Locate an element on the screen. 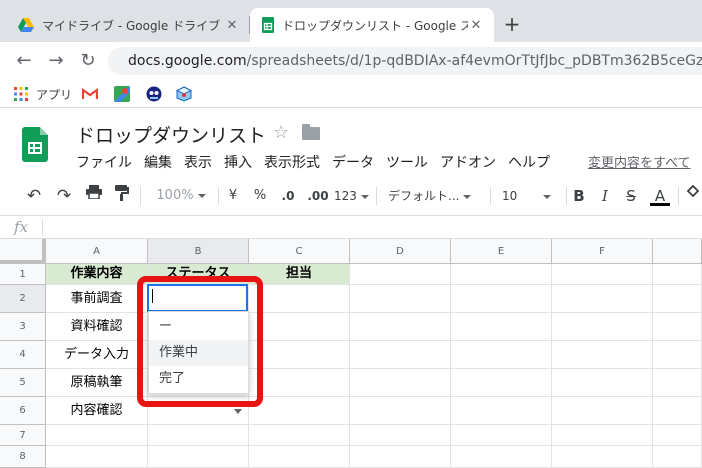 Image resolution: width=702 pixels, height=468 pixels. column-header-c: C is located at coordinates (299, 251).